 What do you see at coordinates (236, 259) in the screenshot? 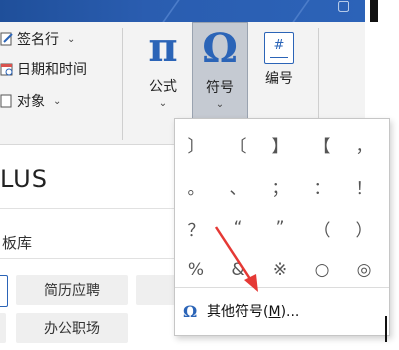
I see `annotation-arrow` at bounding box center [236, 259].